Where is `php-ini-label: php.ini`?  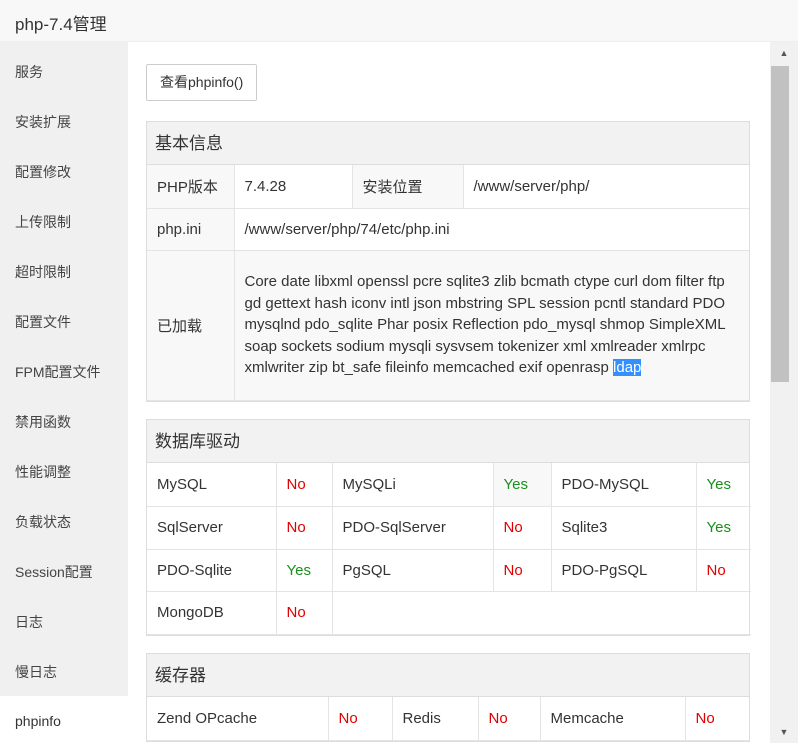 php-ini-label: php.ini is located at coordinates (191, 229).